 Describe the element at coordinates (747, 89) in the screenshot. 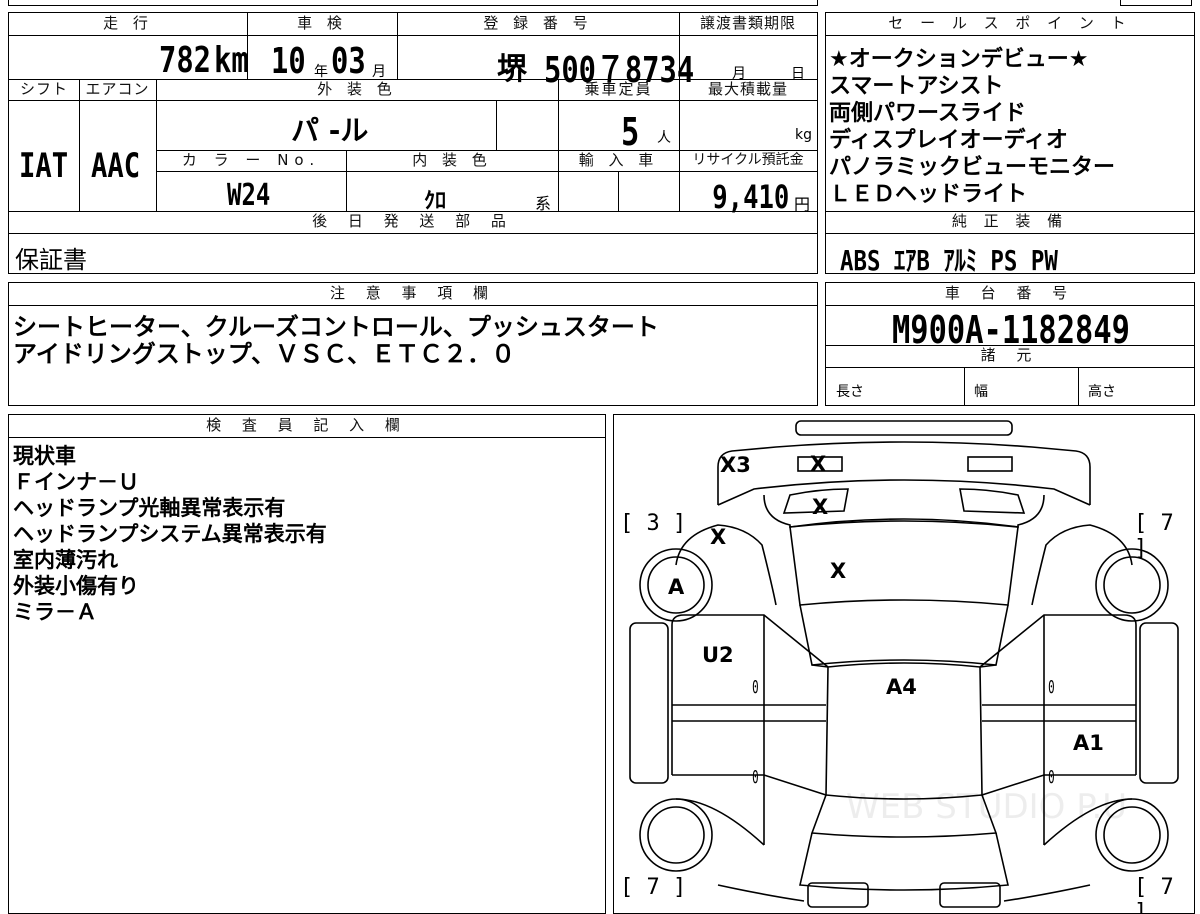

I see `max-load-label: 最大積載量` at that location.